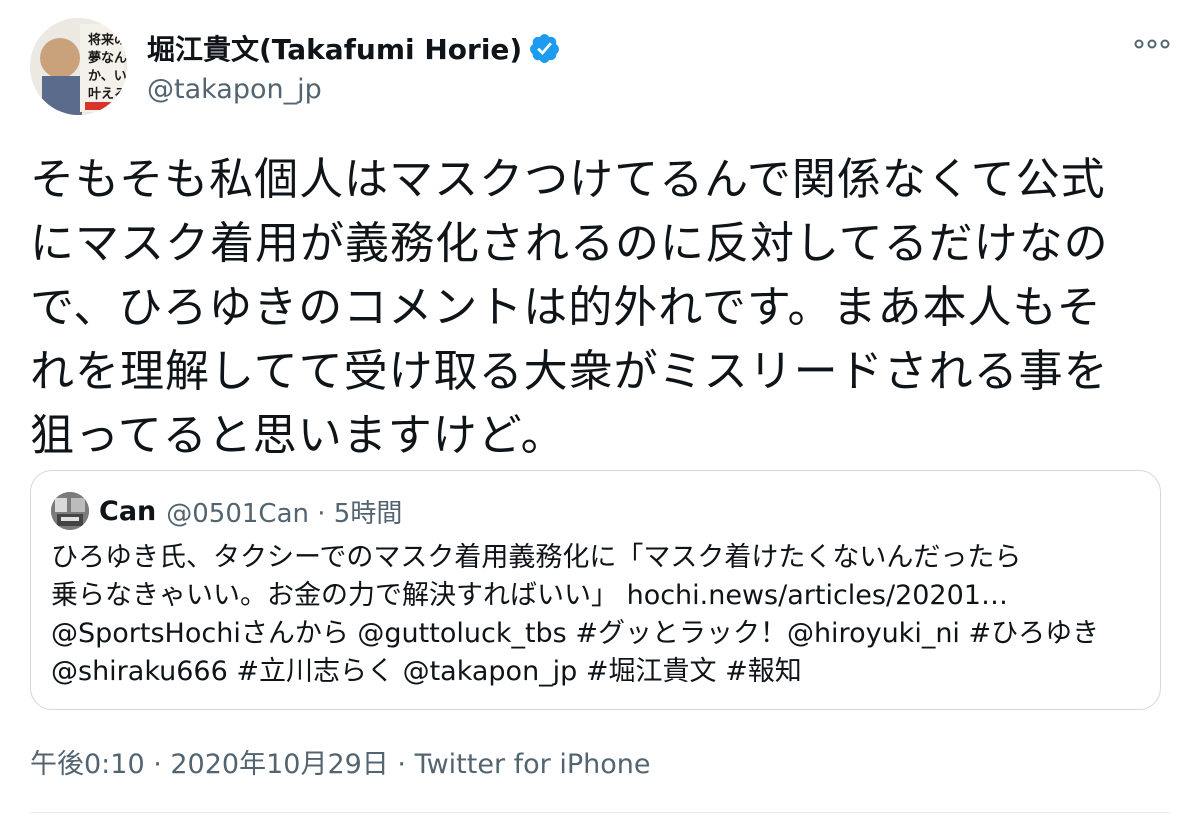 The width and height of the screenshot is (1198, 832). What do you see at coordinates (107, 40) in the screenshot?
I see `svg-text: 将来の` at bounding box center [107, 40].